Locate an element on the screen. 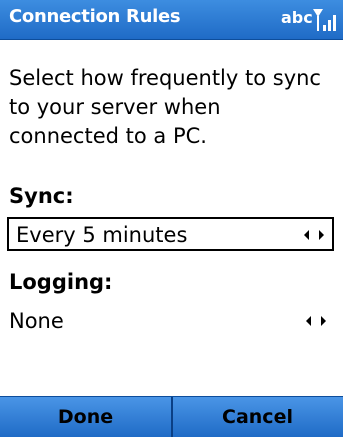  logging-value: None is located at coordinates (36, 321).